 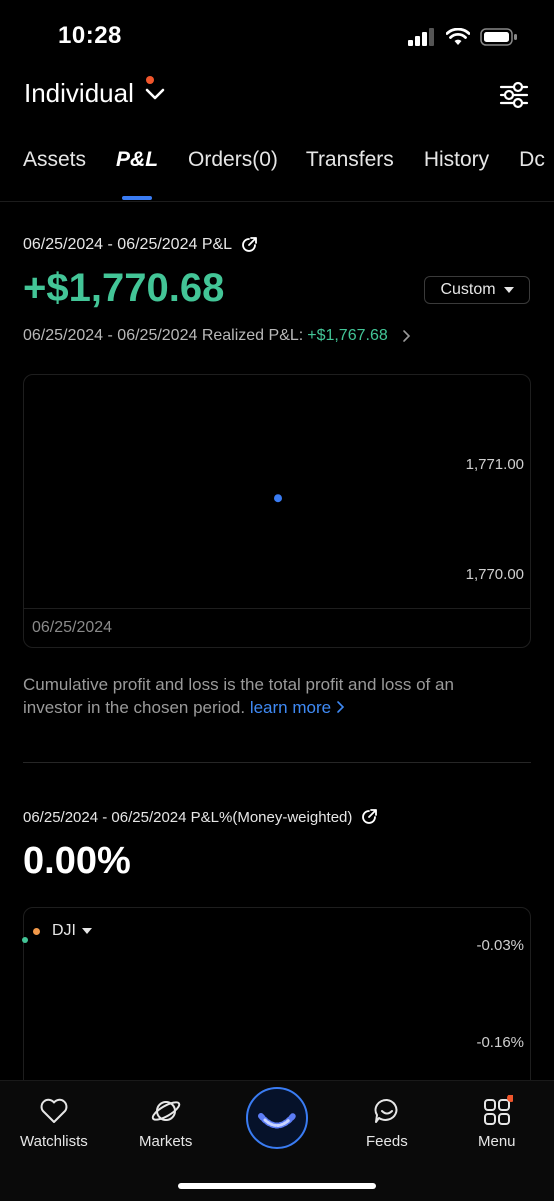 What do you see at coordinates (54, 1141) in the screenshot?
I see `nav-label: Watchlists` at bounding box center [54, 1141].